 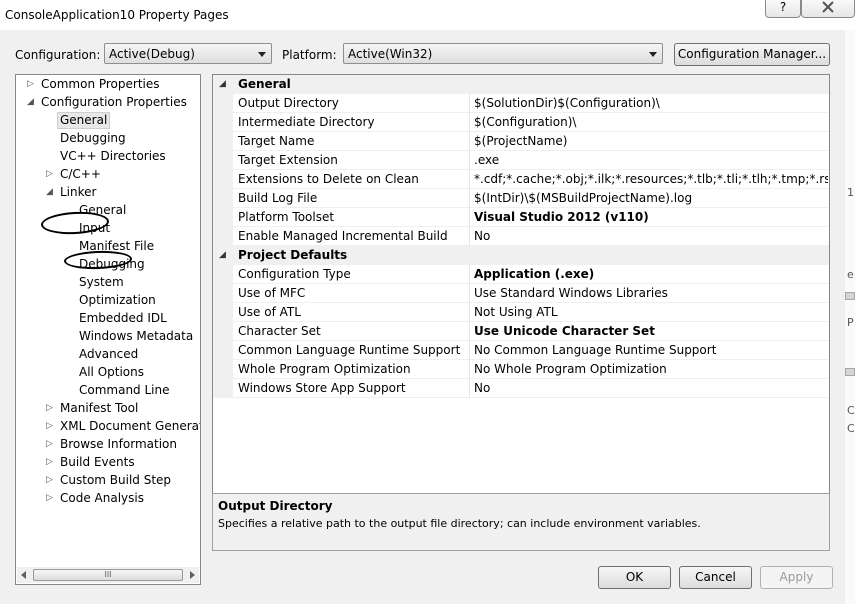 What do you see at coordinates (78, 192) in the screenshot?
I see `tree-item-linker: Linker` at bounding box center [78, 192].